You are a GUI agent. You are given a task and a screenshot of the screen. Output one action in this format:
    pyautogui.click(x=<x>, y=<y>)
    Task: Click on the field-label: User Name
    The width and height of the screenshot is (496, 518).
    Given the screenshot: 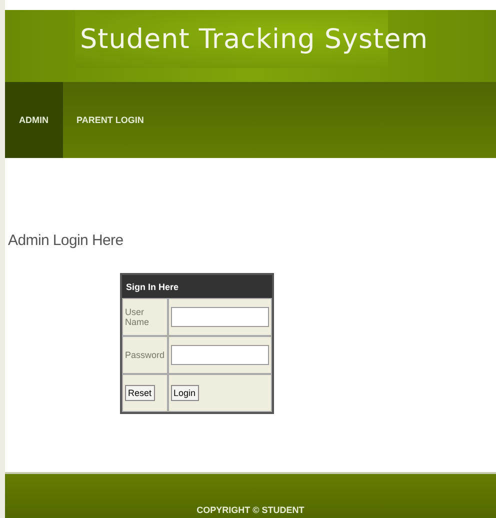 What is the action you would take?
    pyautogui.click(x=145, y=317)
    